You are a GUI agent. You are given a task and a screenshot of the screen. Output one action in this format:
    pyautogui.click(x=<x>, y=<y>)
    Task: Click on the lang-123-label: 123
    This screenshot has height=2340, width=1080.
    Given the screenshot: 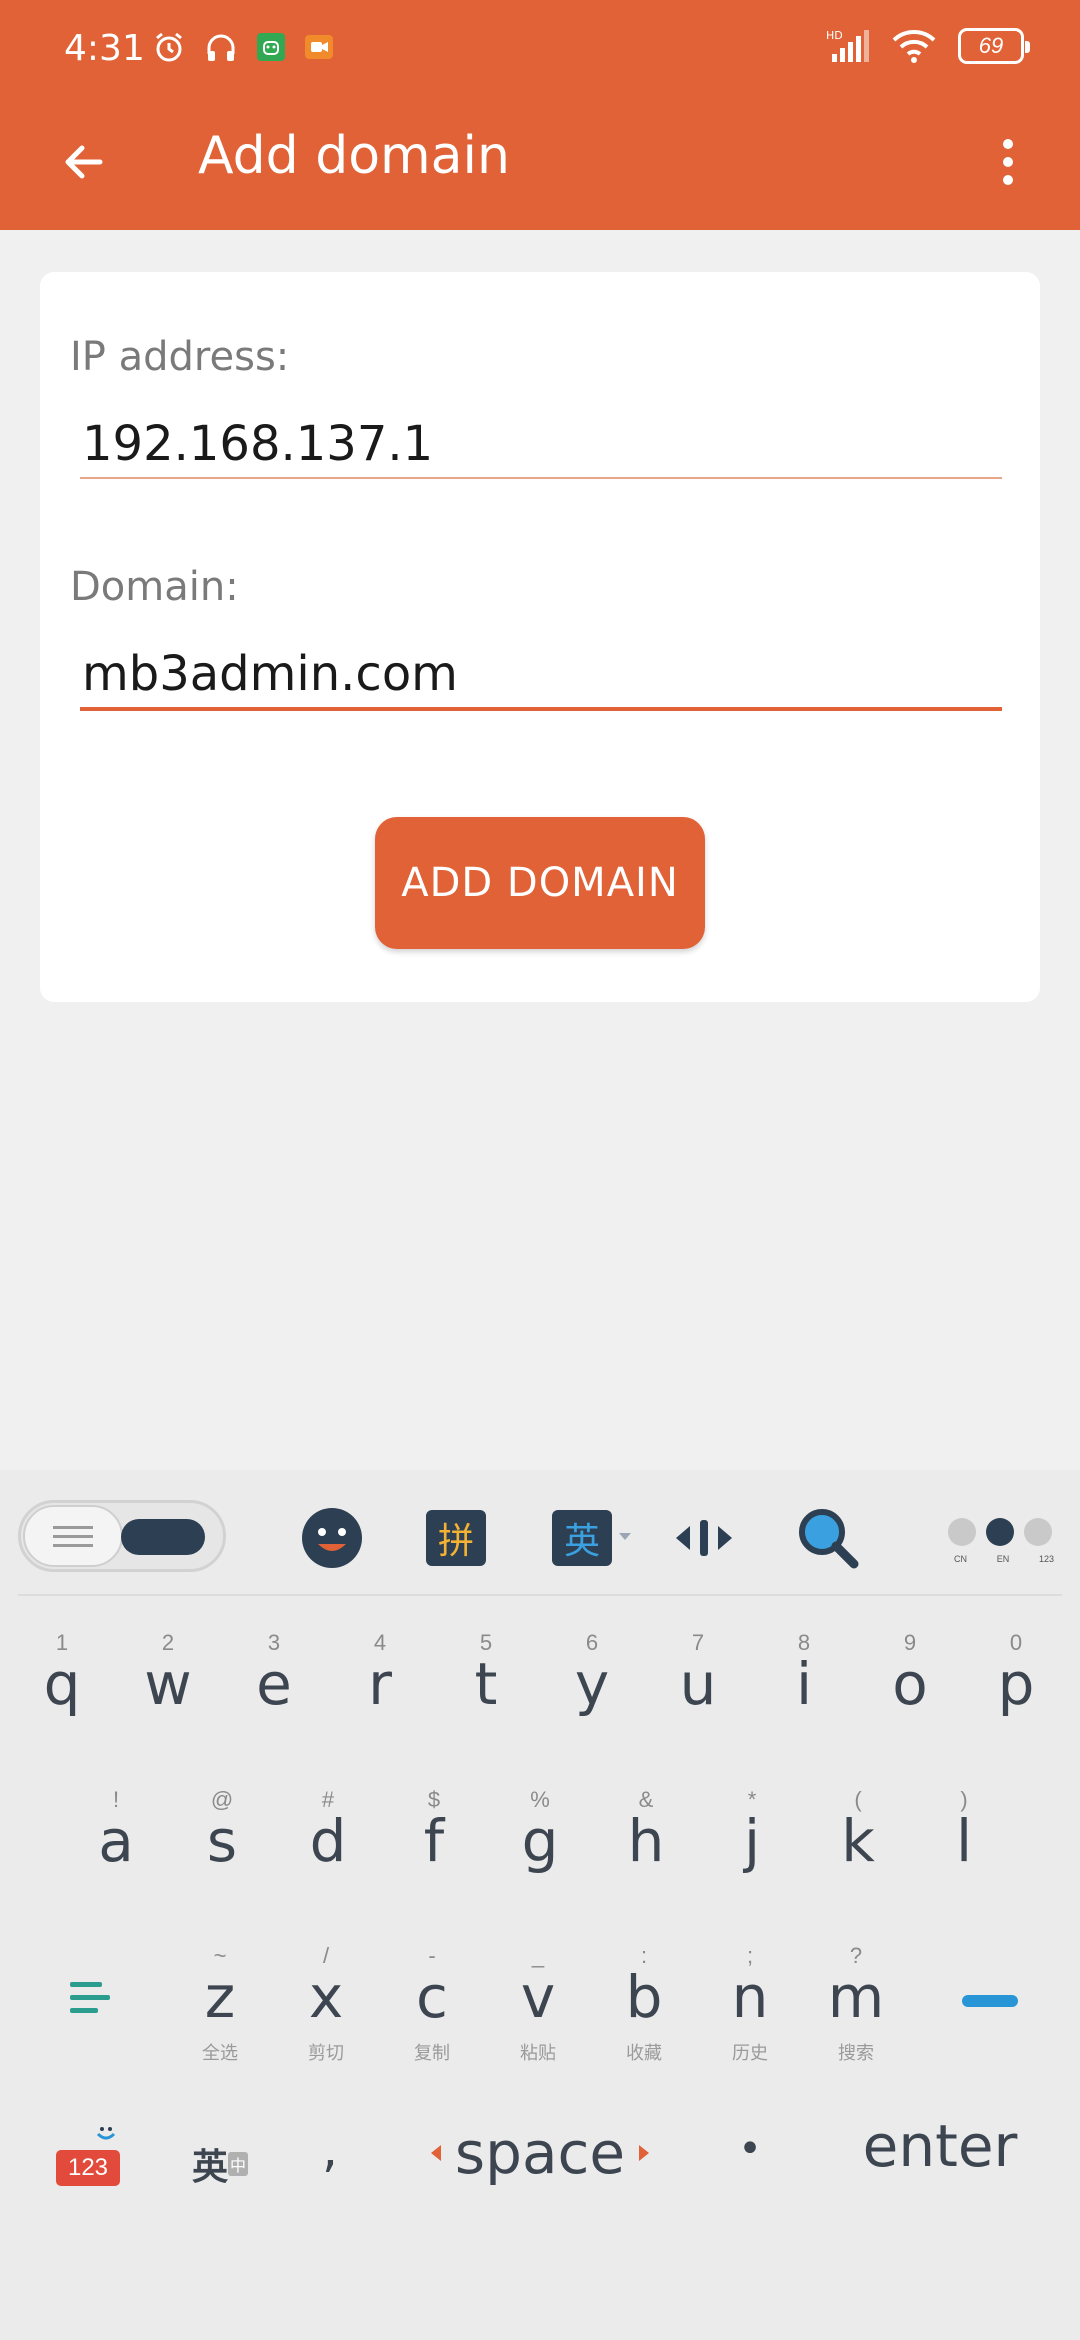 What is the action you would take?
    pyautogui.click(x=1046, y=1559)
    